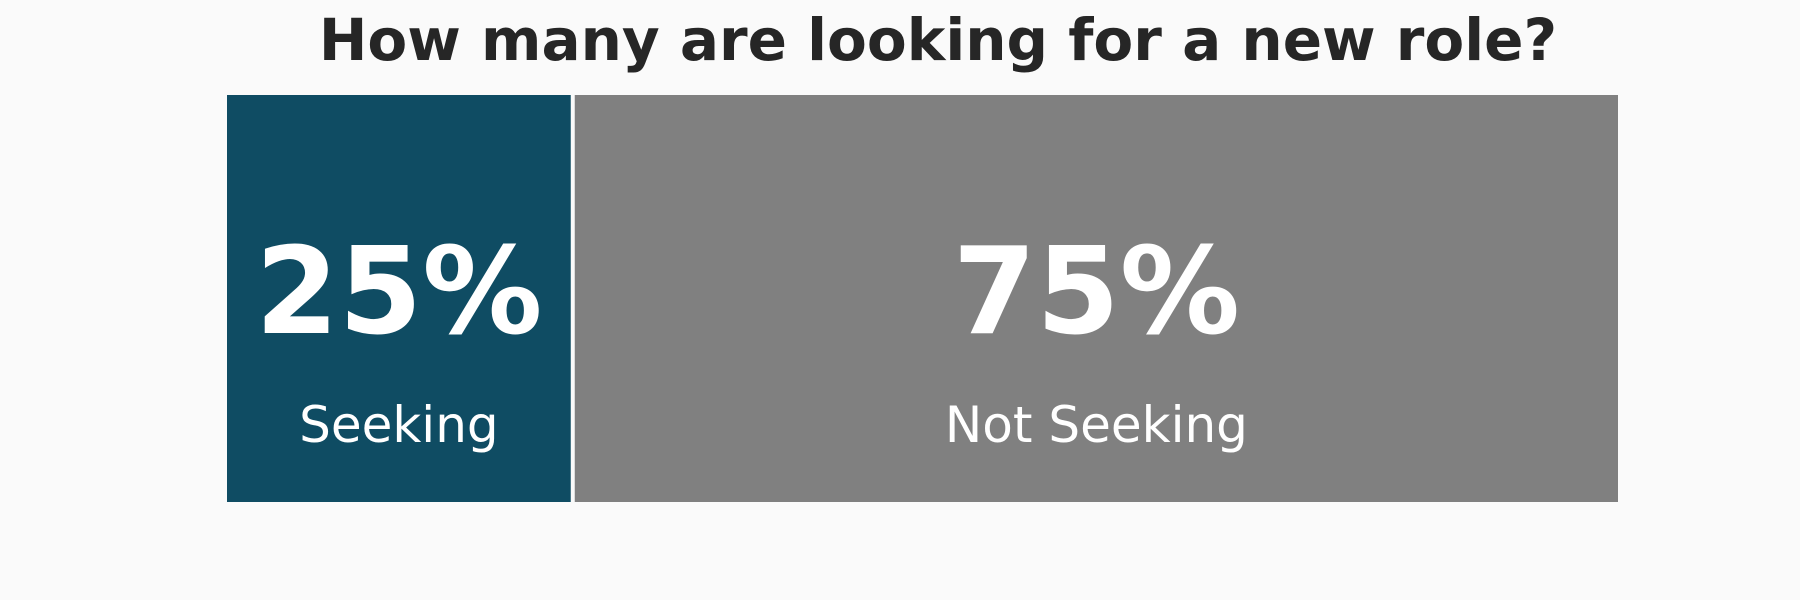  I want to click on value-label-not-seeking: 75%, so click(1096, 292).